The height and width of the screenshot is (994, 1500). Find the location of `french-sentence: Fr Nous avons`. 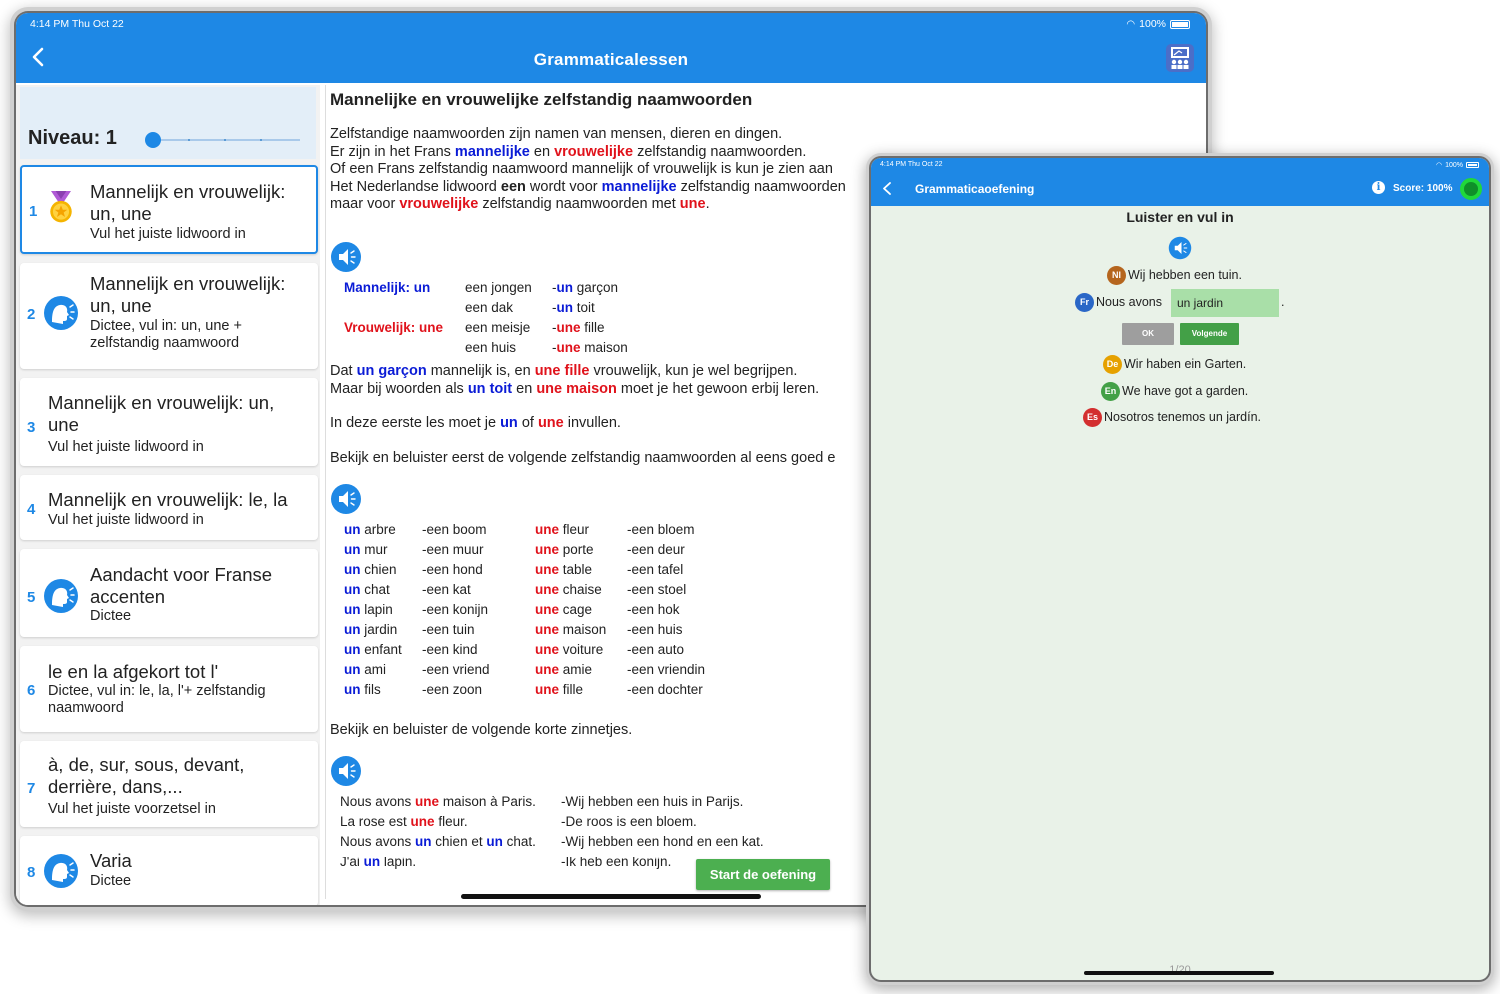

french-sentence: Fr Nous avons is located at coordinates (1118, 302).